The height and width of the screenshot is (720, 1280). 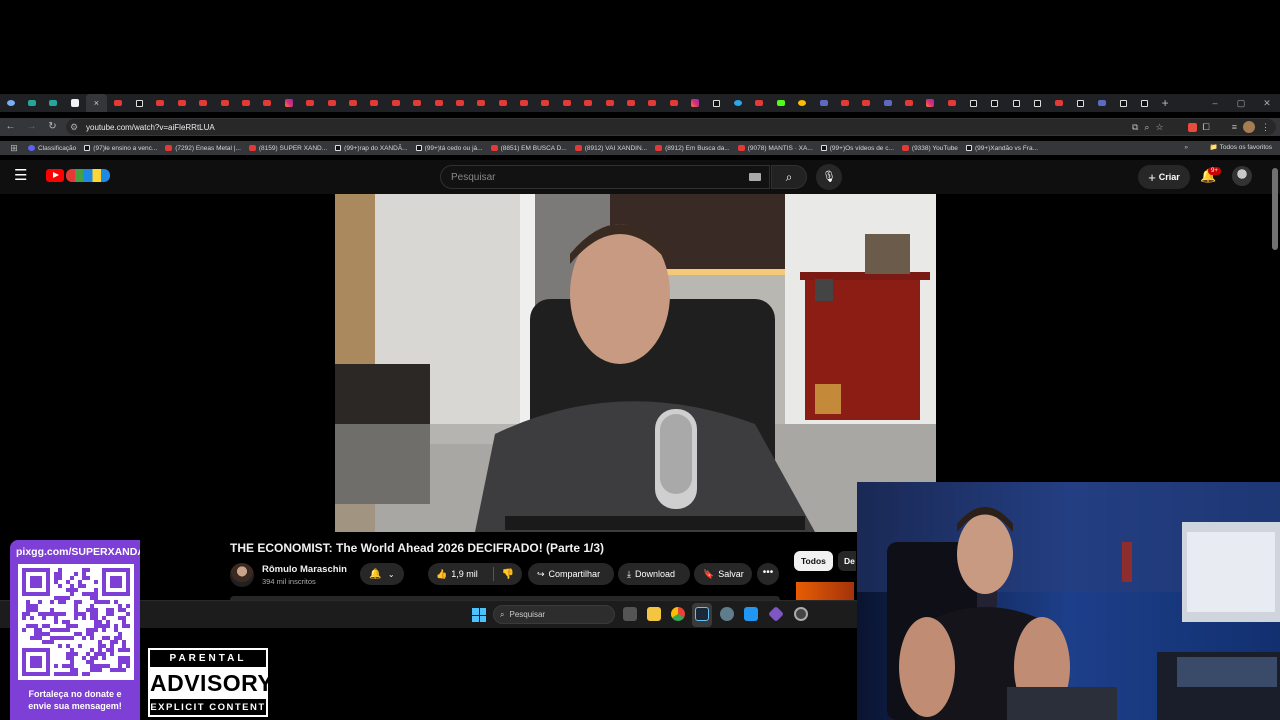 I want to click on maximize-button: ▢, so click(x=1241, y=103).